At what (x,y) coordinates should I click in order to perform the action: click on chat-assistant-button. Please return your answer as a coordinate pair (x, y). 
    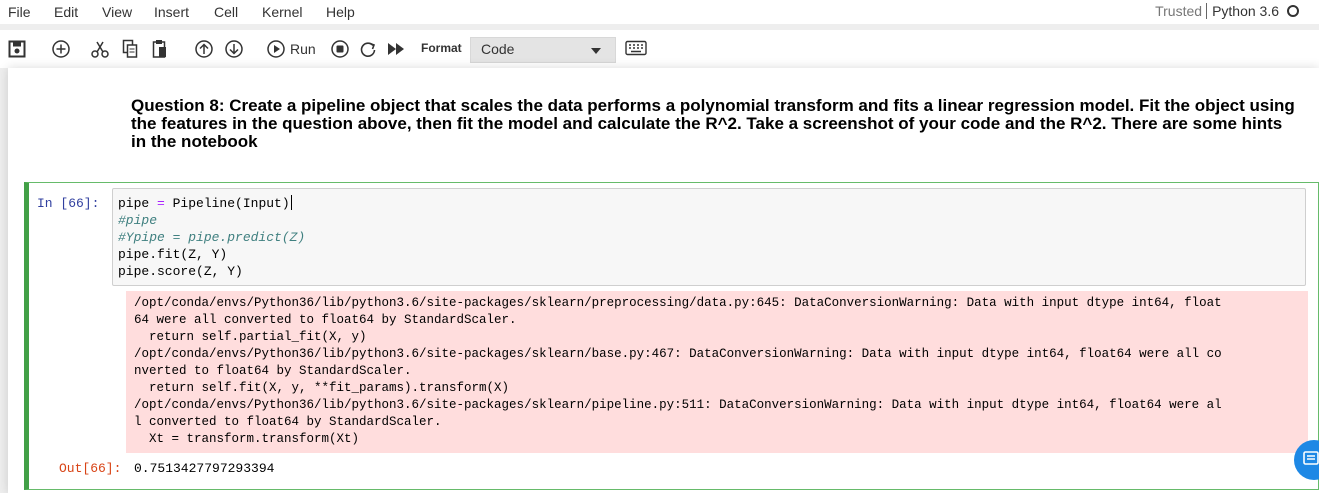
    Looking at the image, I should click on (1306, 460).